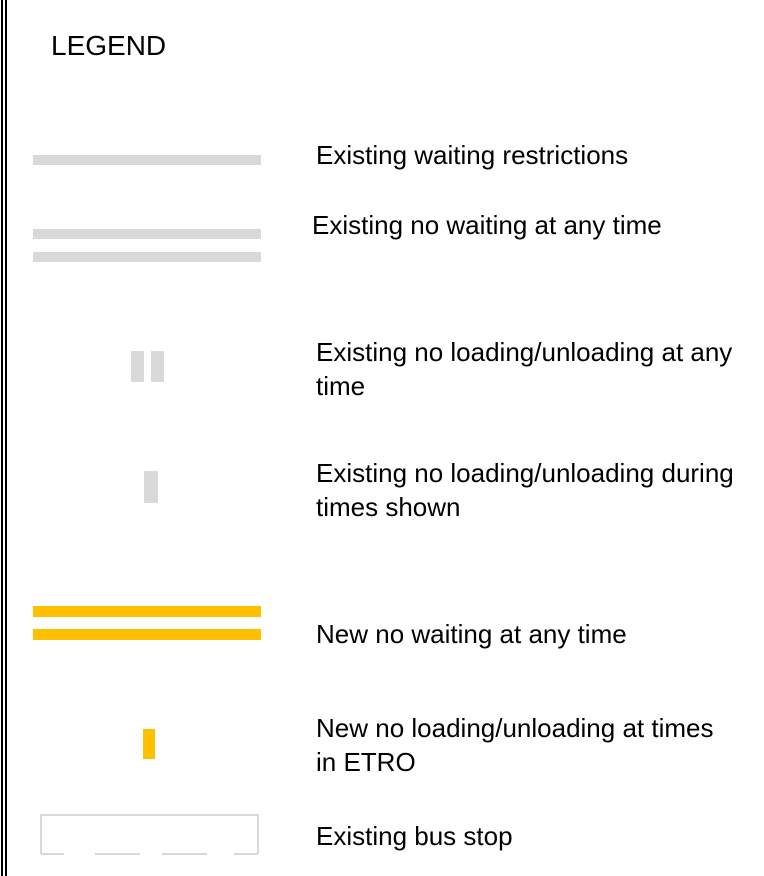  What do you see at coordinates (147, 611) in the screenshot?
I see `new-no-waiting-line-top` at bounding box center [147, 611].